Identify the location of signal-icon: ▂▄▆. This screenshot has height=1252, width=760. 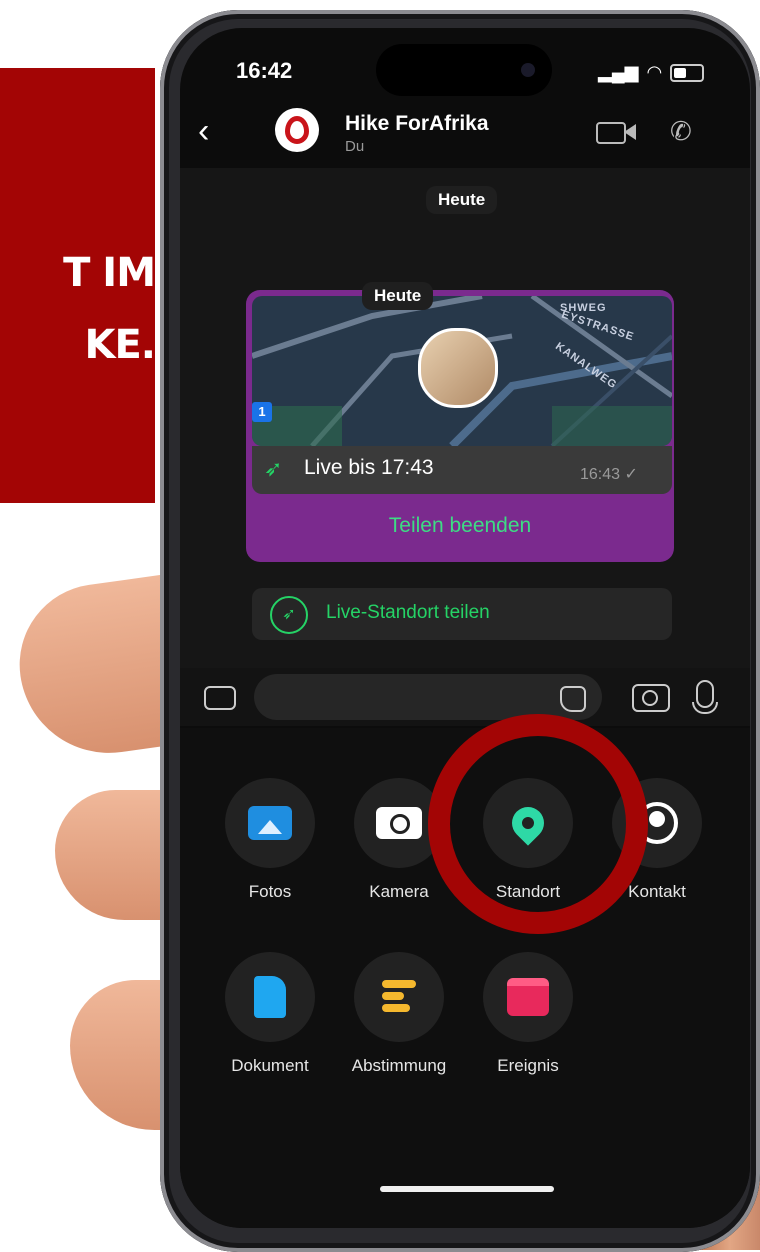
(618, 72).